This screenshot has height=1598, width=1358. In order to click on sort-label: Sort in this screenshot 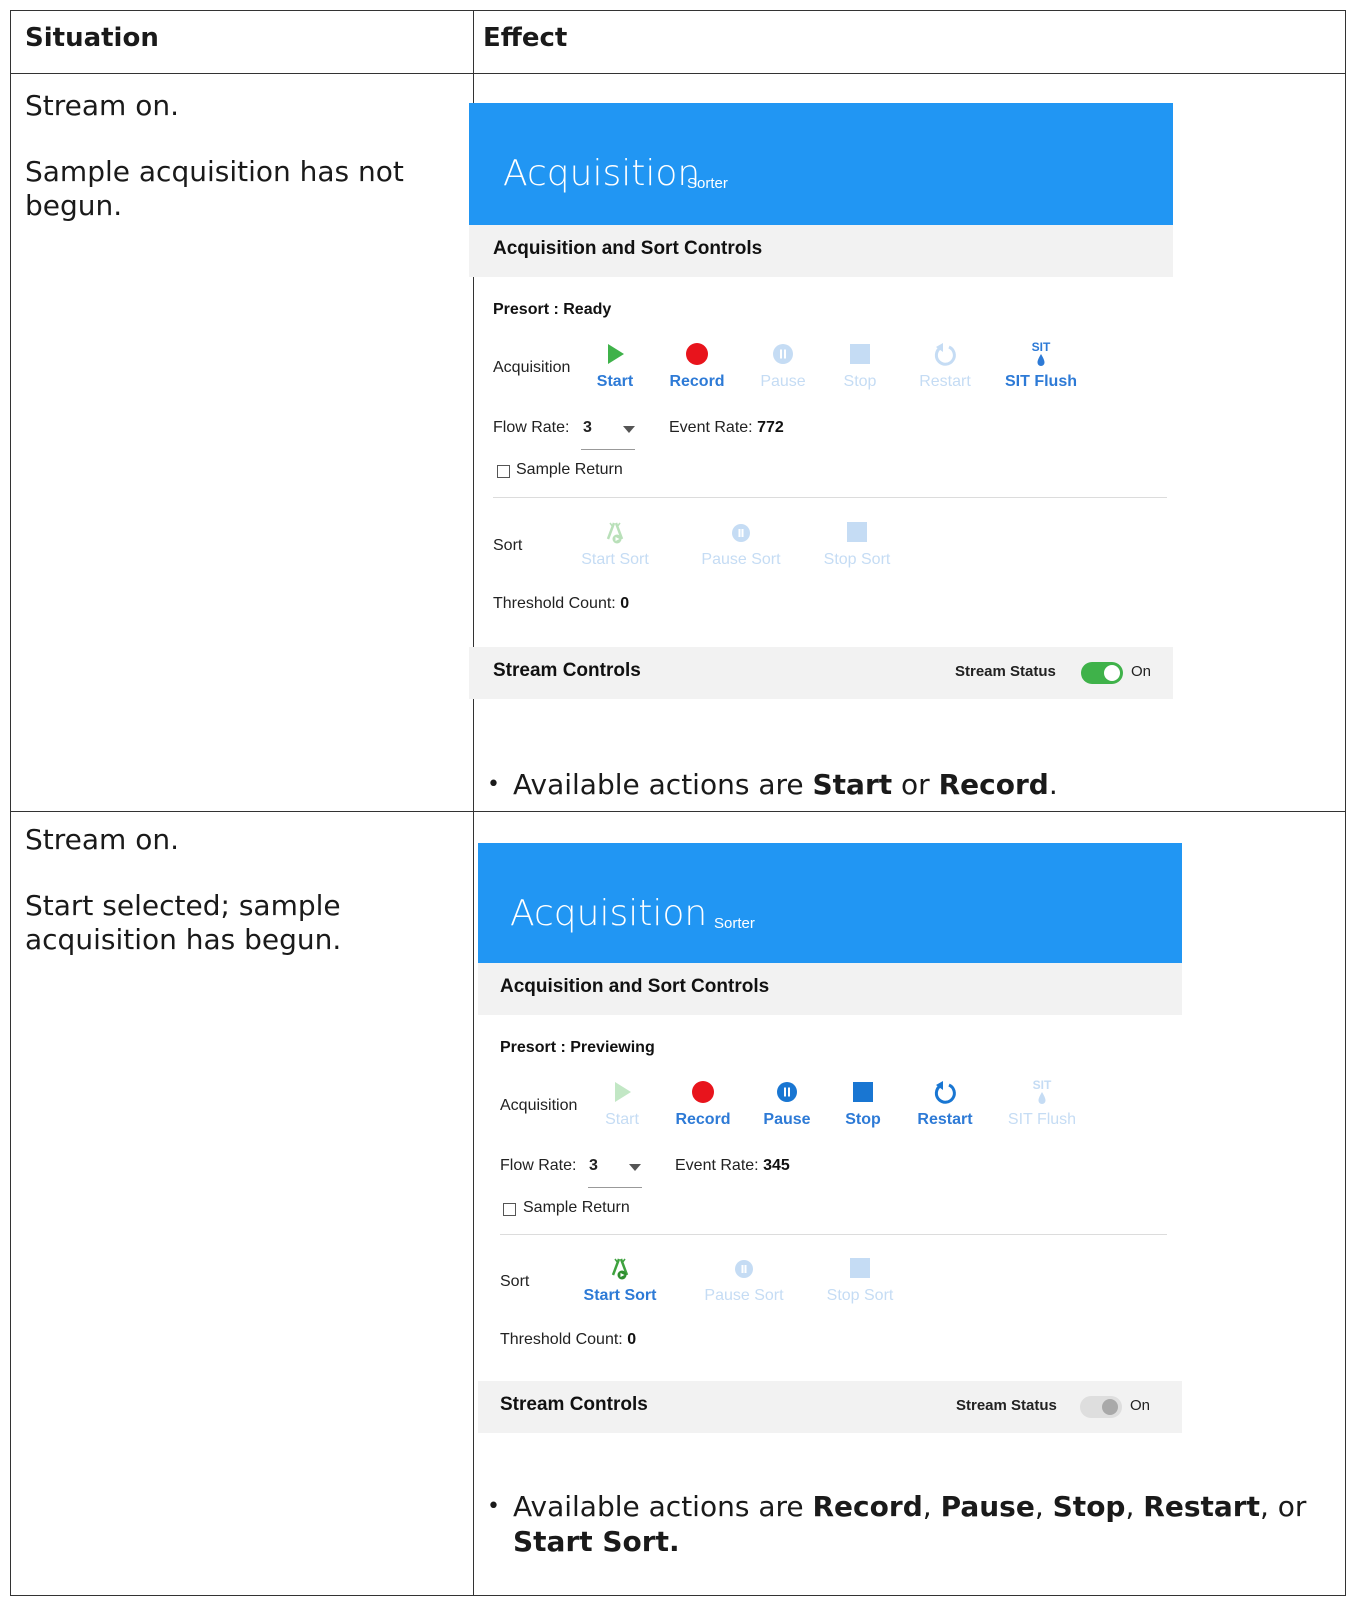, I will do `click(508, 545)`.